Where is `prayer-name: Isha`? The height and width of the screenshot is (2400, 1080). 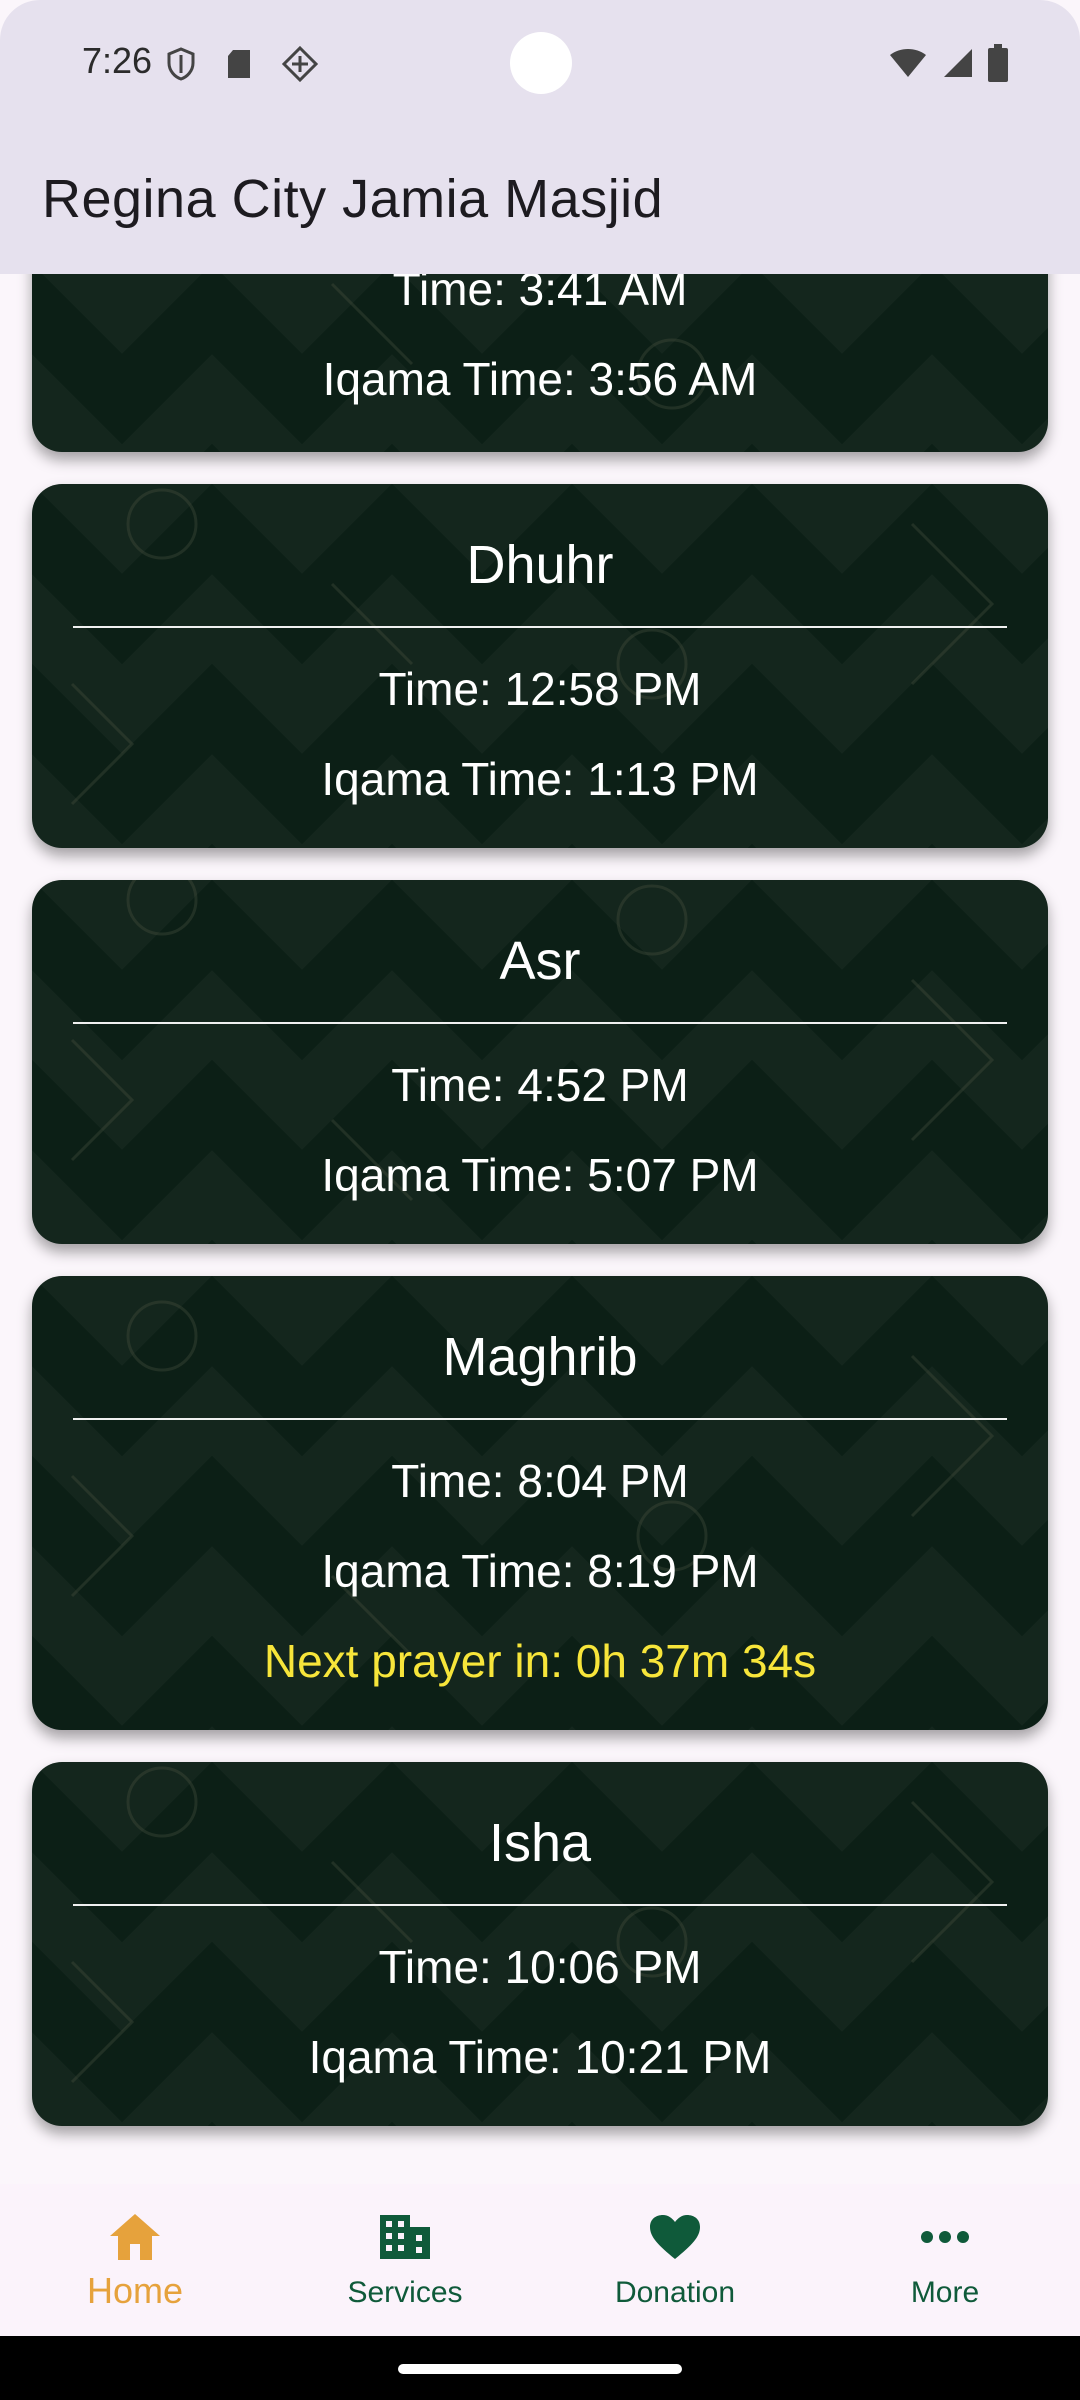 prayer-name: Isha is located at coordinates (540, 1843).